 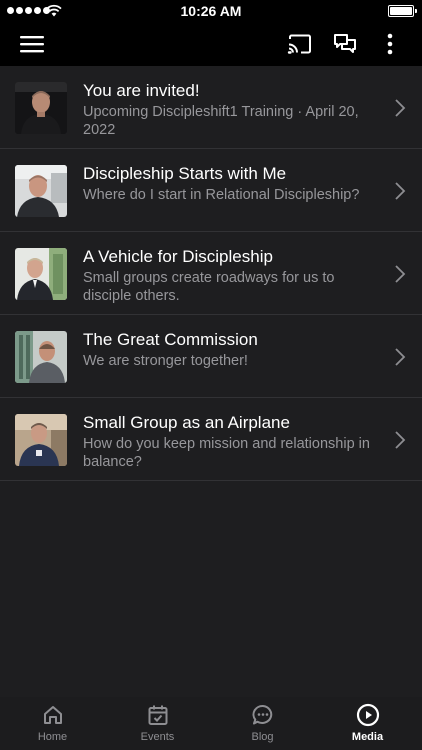 I want to click on media-subtitle: We are stronger together!, so click(x=165, y=361).